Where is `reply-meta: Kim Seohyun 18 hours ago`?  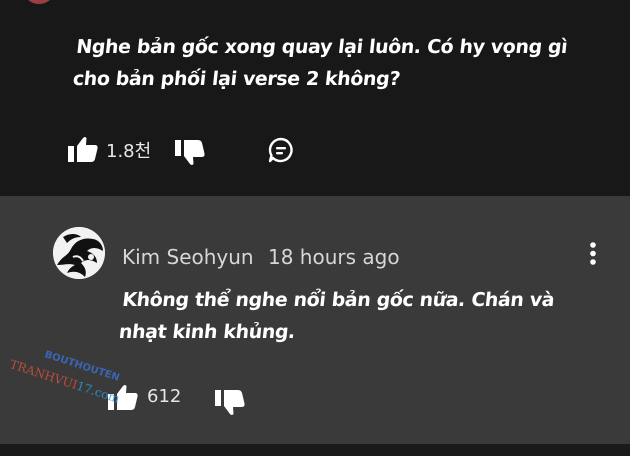
reply-meta: Kim Seohyun 18 hours ago is located at coordinates (261, 257).